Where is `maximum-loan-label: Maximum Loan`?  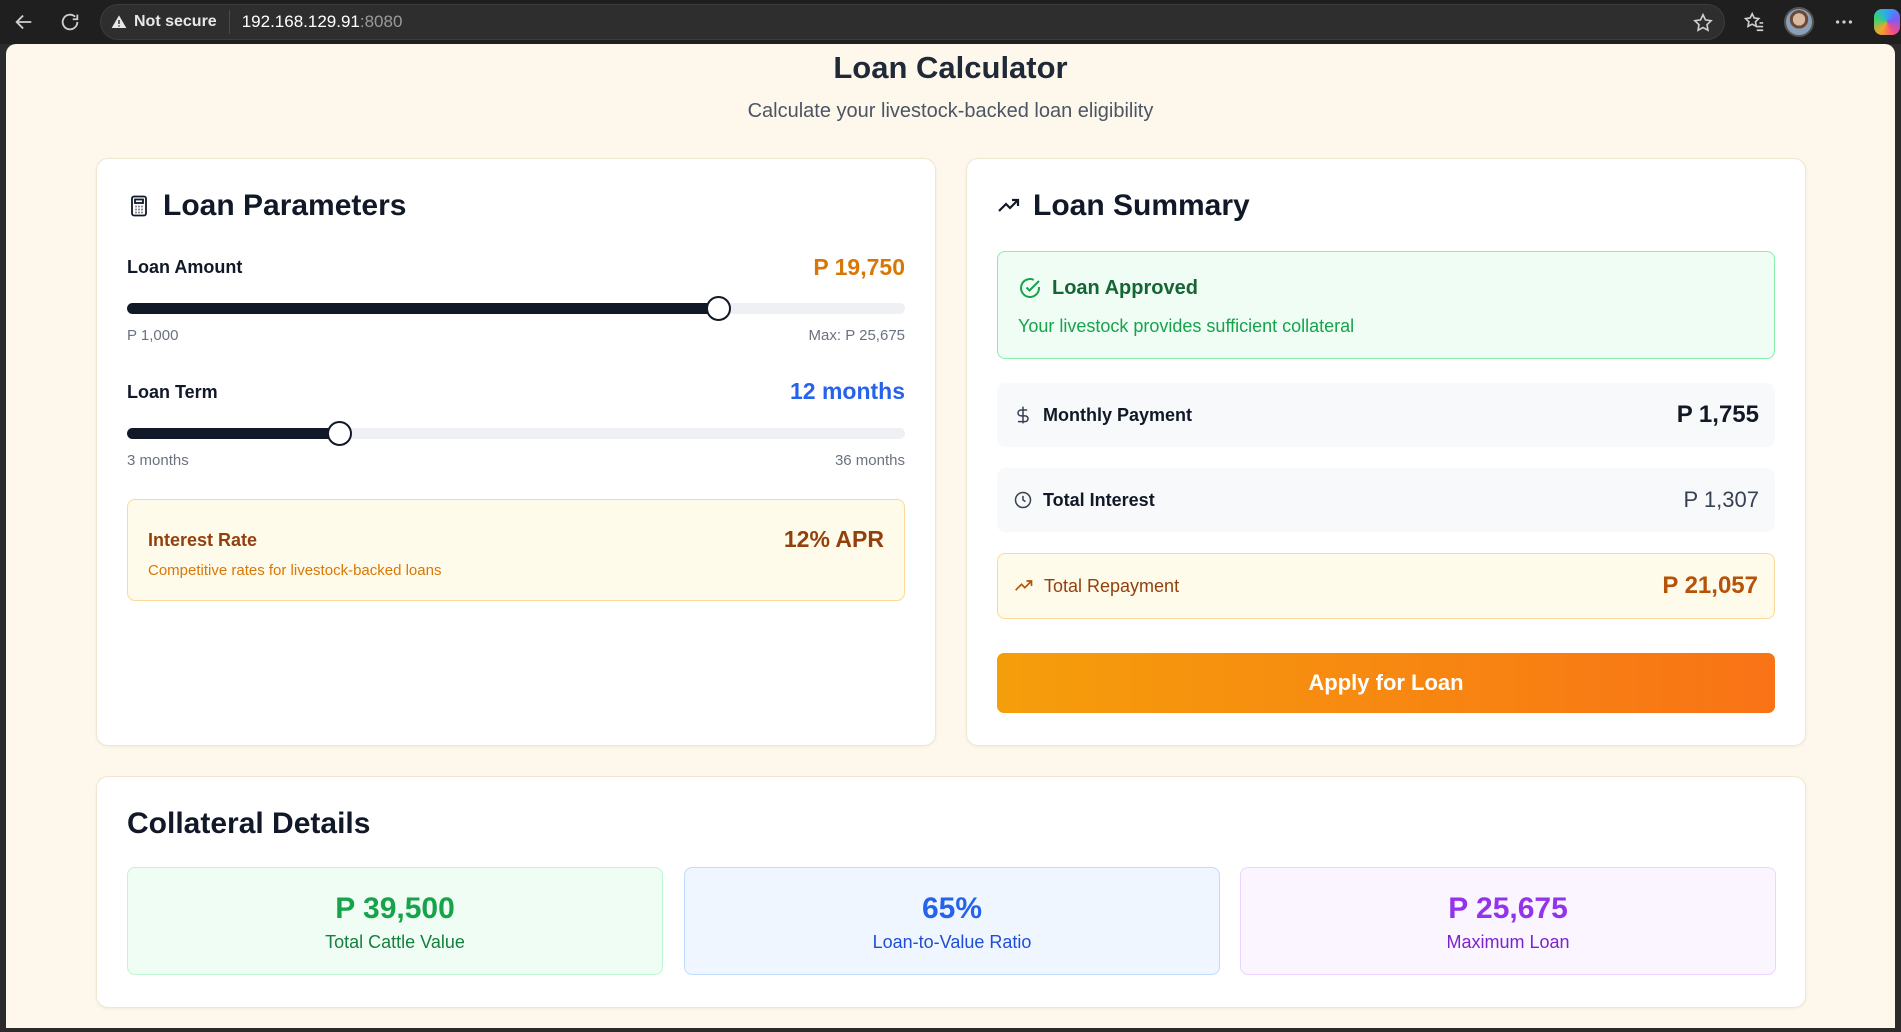
maximum-loan-label: Maximum Loan is located at coordinates (1508, 942).